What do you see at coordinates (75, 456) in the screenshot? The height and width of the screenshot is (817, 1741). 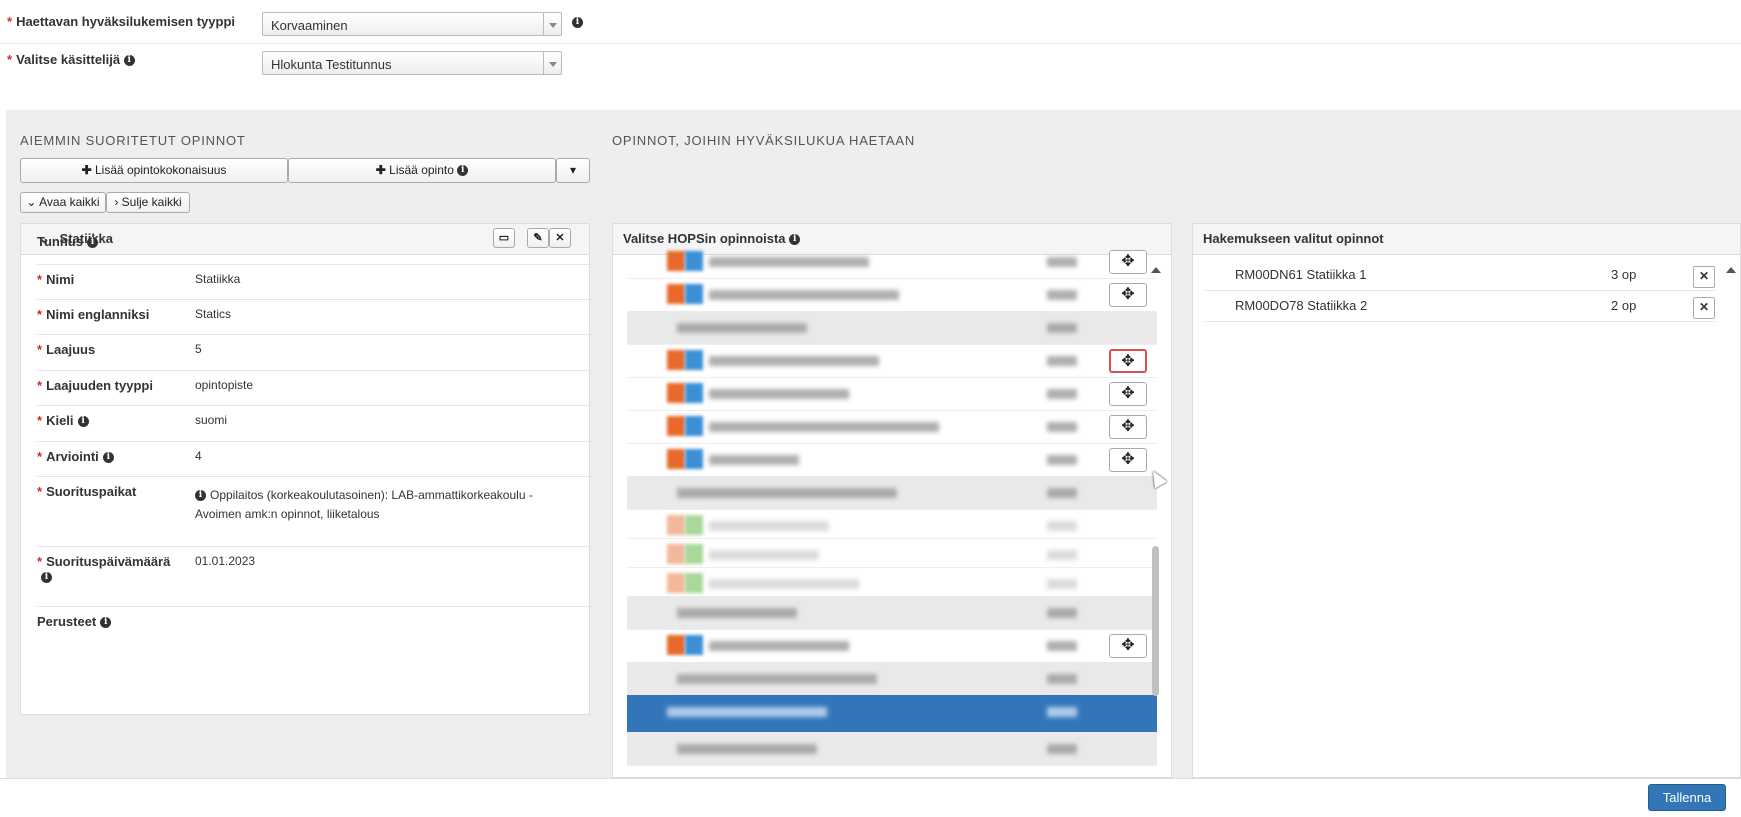 I see `field-label: * Arviointi i` at bounding box center [75, 456].